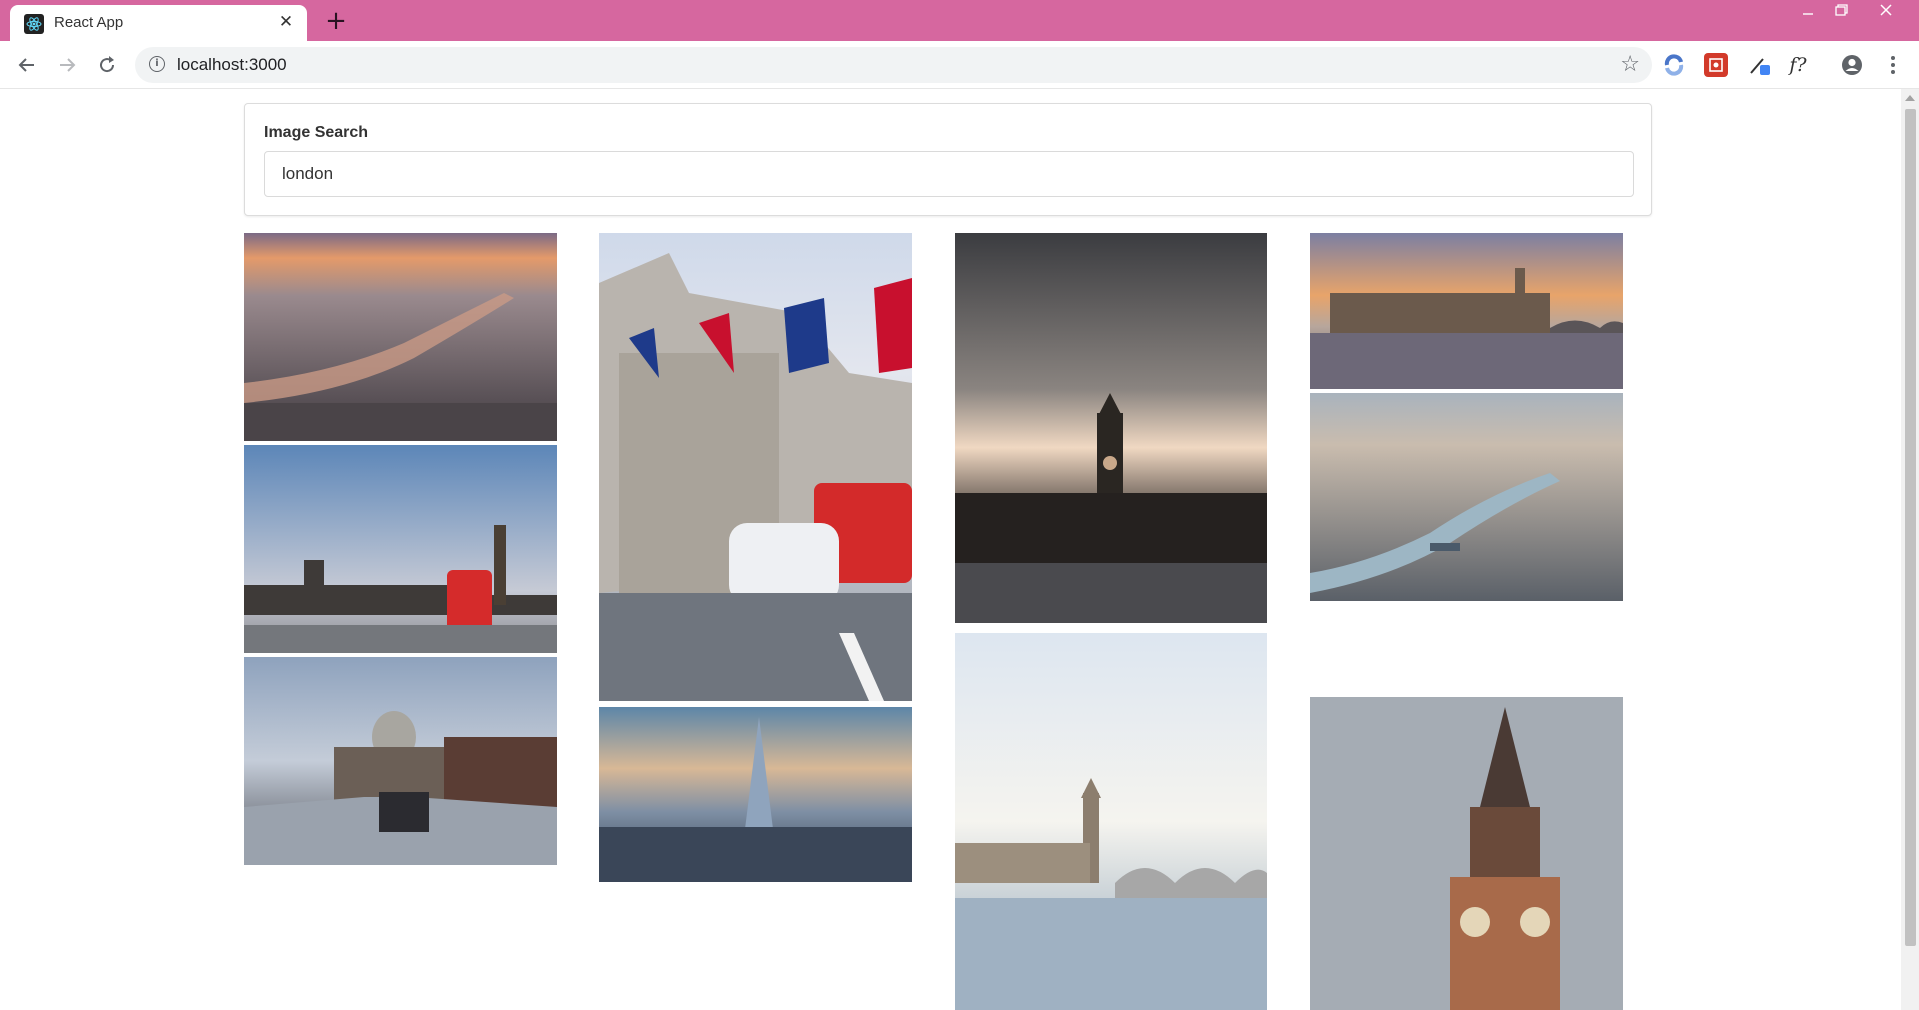 This screenshot has width=1919, height=1010. I want to click on browser-toolbar: i localhost:3000 ☆ f?, so click(959, 65).